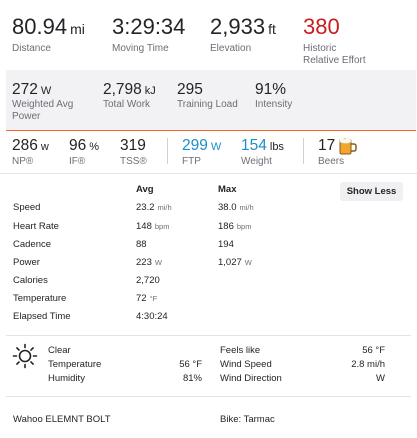 Image resolution: width=417 pixels, height=438 pixels. Describe the element at coordinates (127, 104) in the screenshot. I see `total-work-label: Total Work` at that location.